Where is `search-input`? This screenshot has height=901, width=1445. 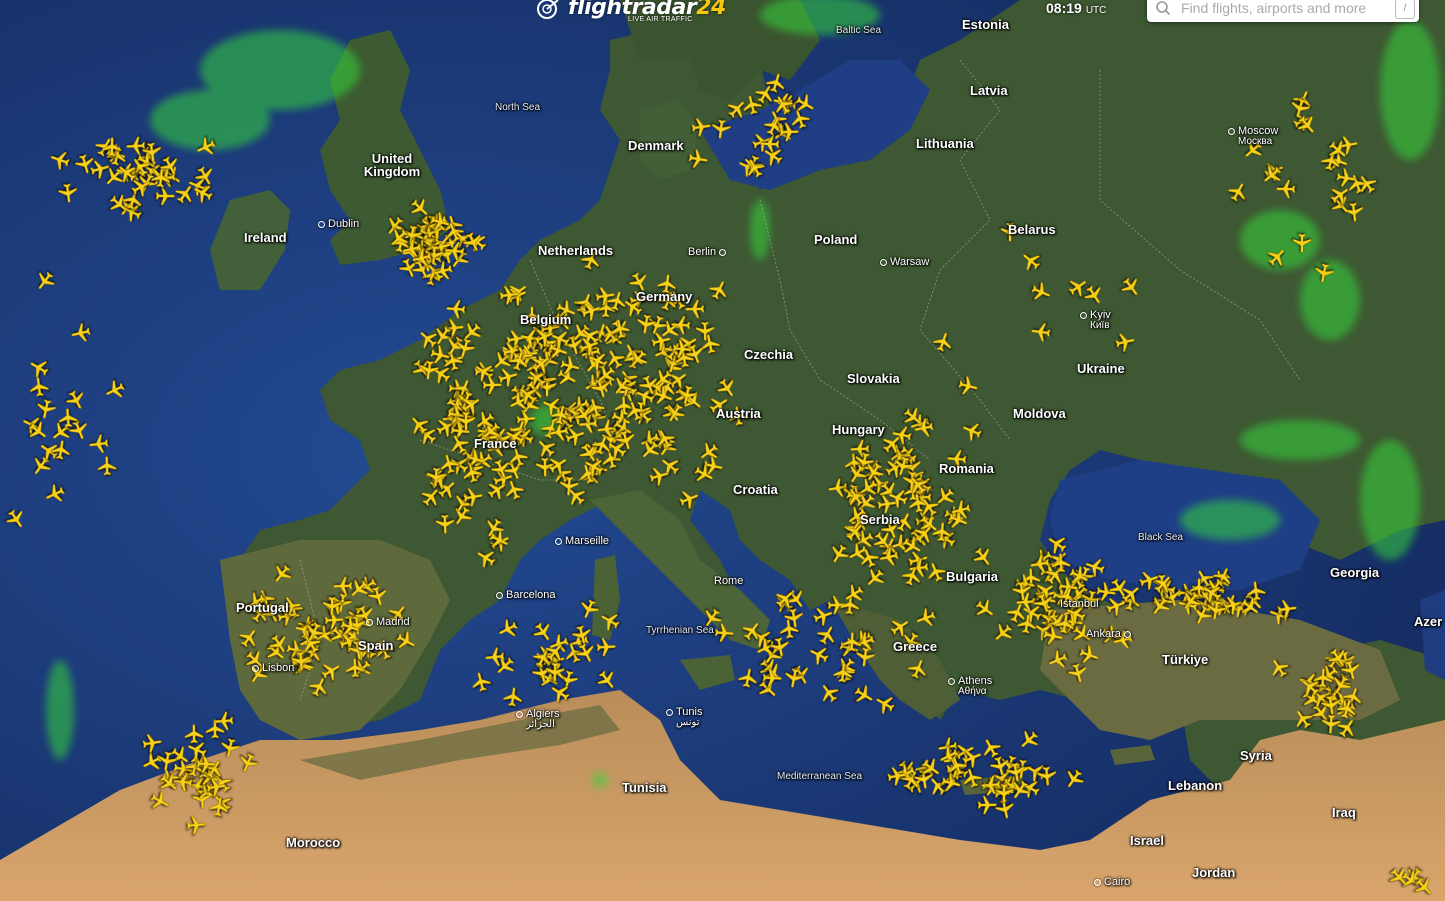
search-input is located at coordinates (1281, 9).